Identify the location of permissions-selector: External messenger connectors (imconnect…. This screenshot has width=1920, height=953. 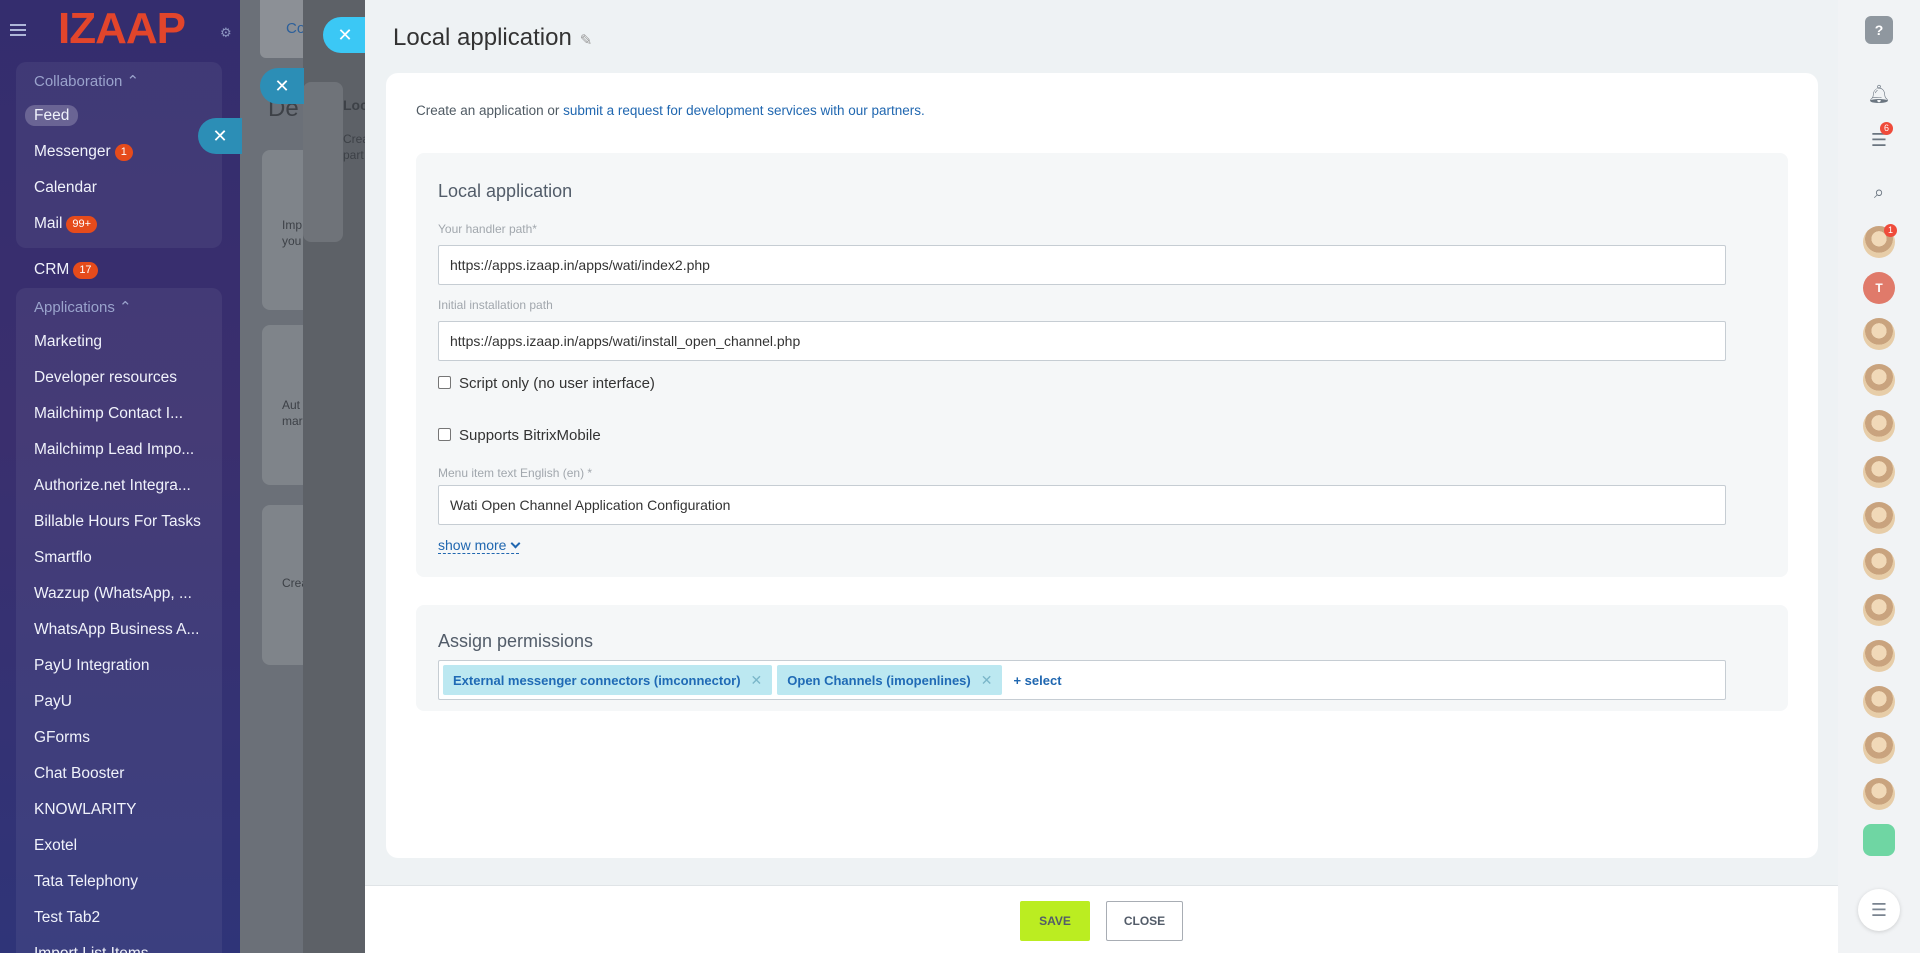
(1082, 680).